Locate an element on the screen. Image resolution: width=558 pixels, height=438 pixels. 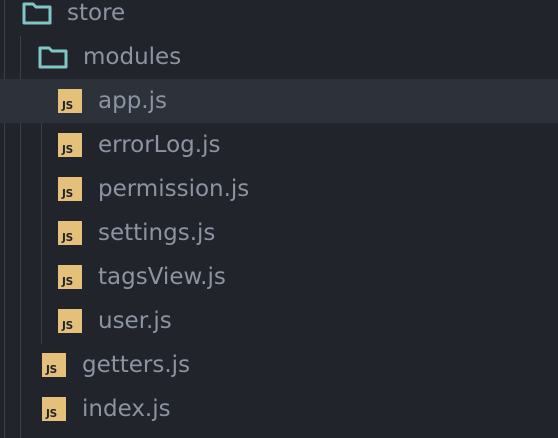
folder-modules: modules is located at coordinates (279, 57).